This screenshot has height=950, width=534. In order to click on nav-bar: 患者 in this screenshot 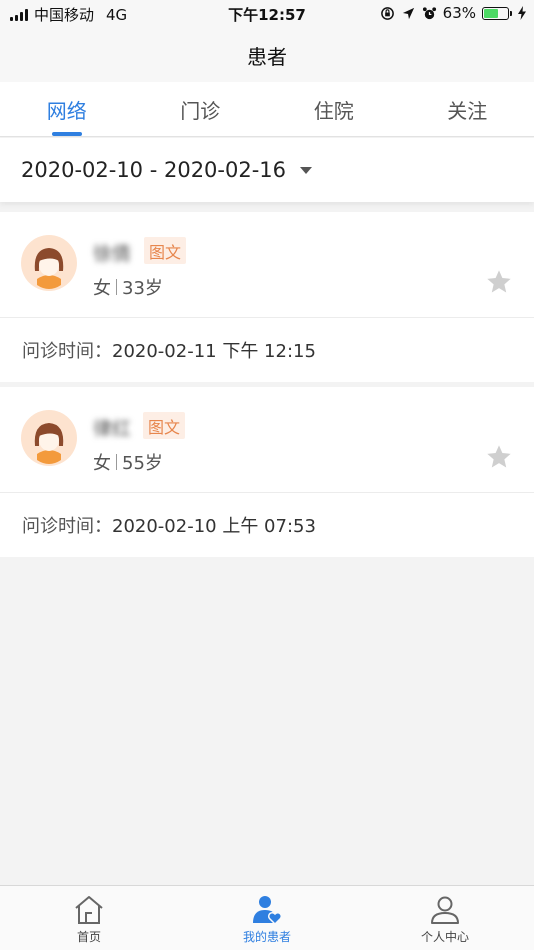, I will do `click(267, 55)`.